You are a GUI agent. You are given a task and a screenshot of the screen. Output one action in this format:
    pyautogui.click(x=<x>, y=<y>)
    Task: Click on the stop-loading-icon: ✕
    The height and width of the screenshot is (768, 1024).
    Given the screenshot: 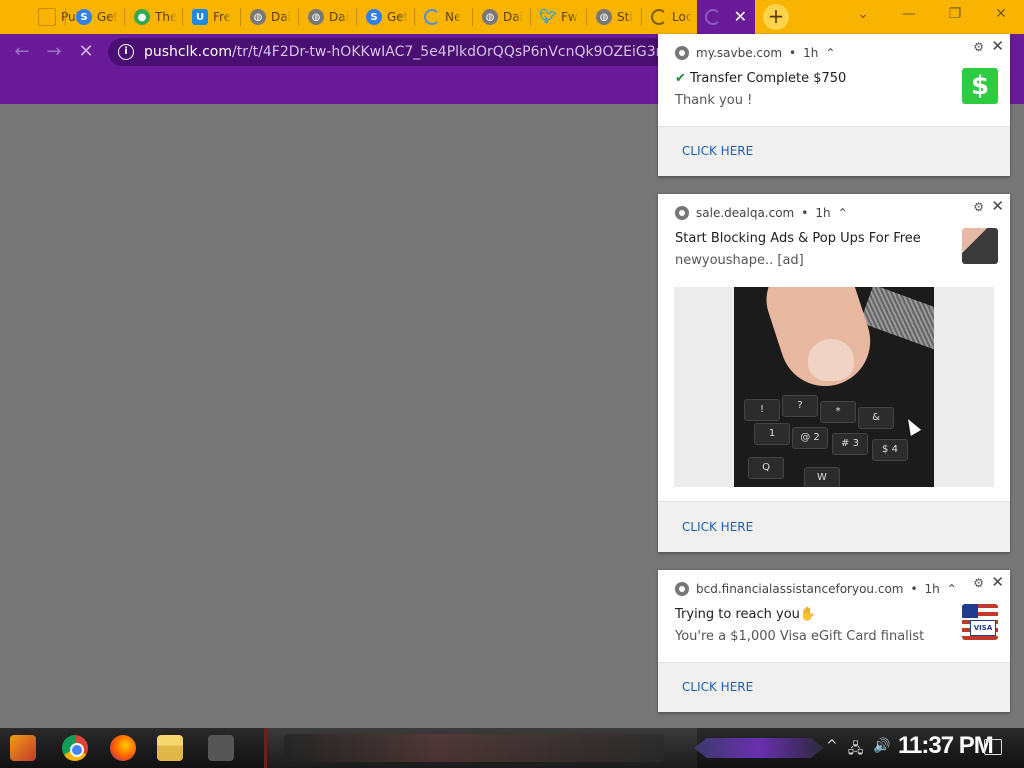 What is the action you would take?
    pyautogui.click(x=86, y=52)
    